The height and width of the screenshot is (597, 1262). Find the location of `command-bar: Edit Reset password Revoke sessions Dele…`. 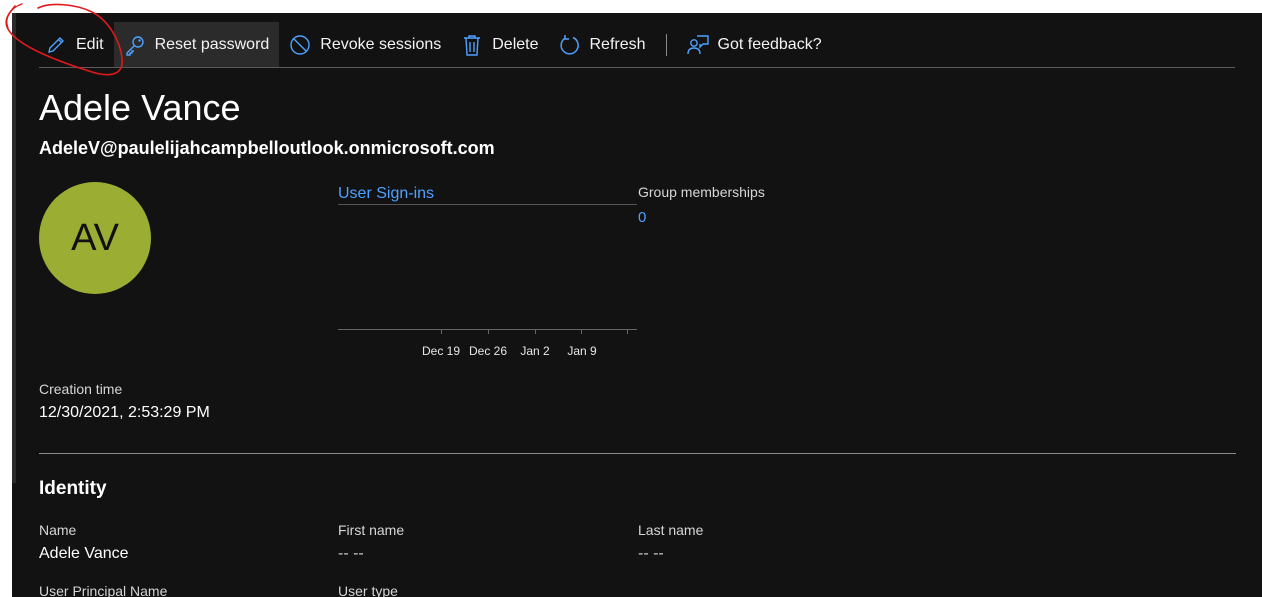

command-bar: Edit Reset password Revoke sessions Dele… is located at coordinates (422, 45).